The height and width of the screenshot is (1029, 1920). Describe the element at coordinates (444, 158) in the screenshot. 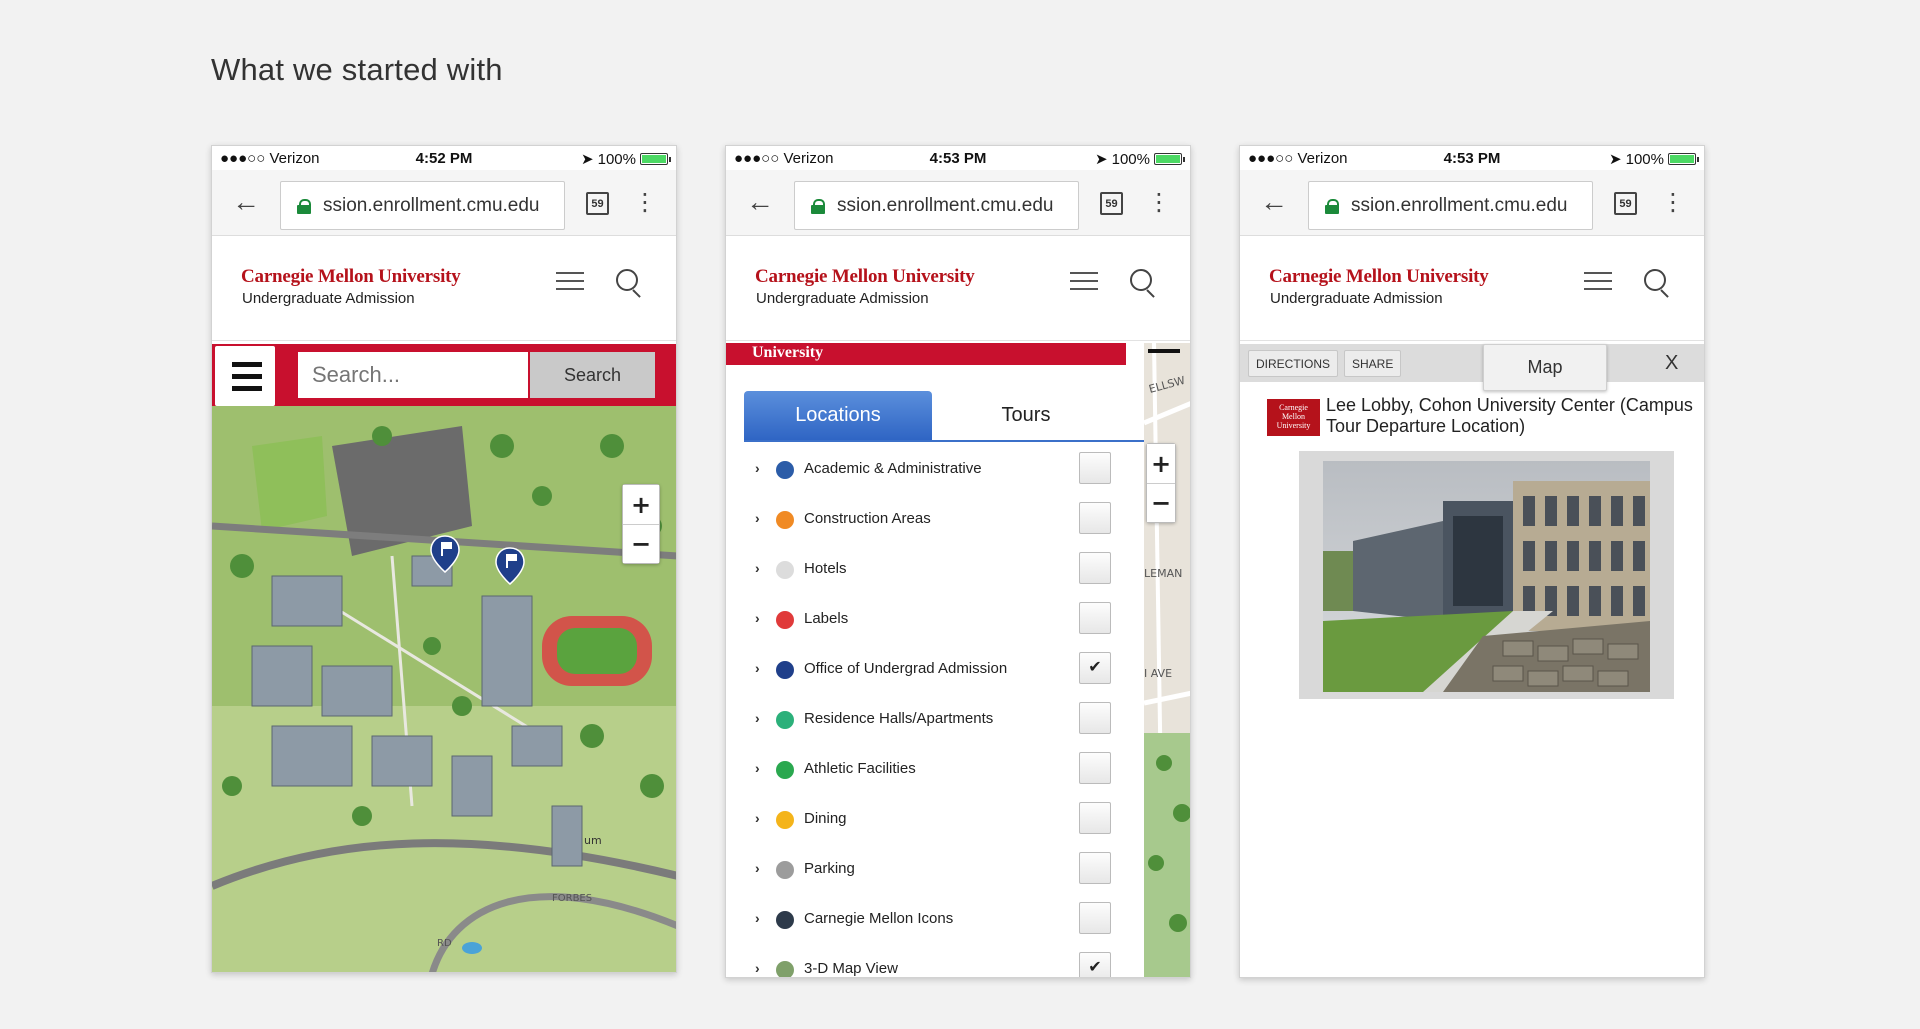

I see `status-bar: ●●●○○ Verizon 4:52 PM ➤ 100%` at that location.